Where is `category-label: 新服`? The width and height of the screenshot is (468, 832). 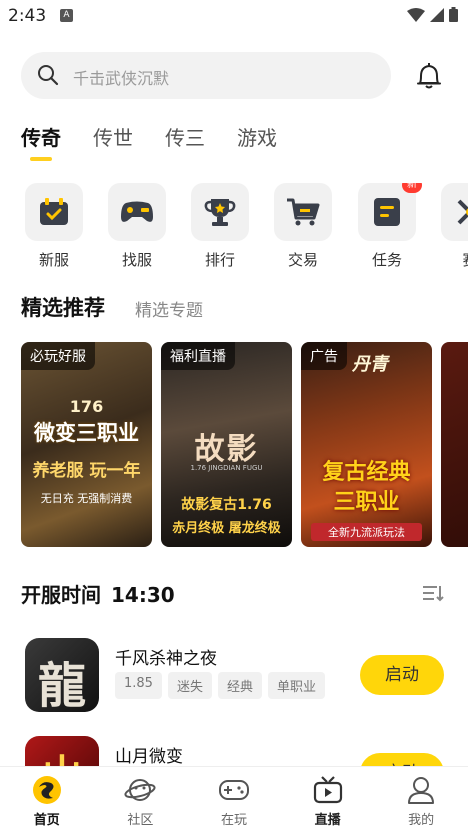
category-label: 新服 is located at coordinates (53, 260).